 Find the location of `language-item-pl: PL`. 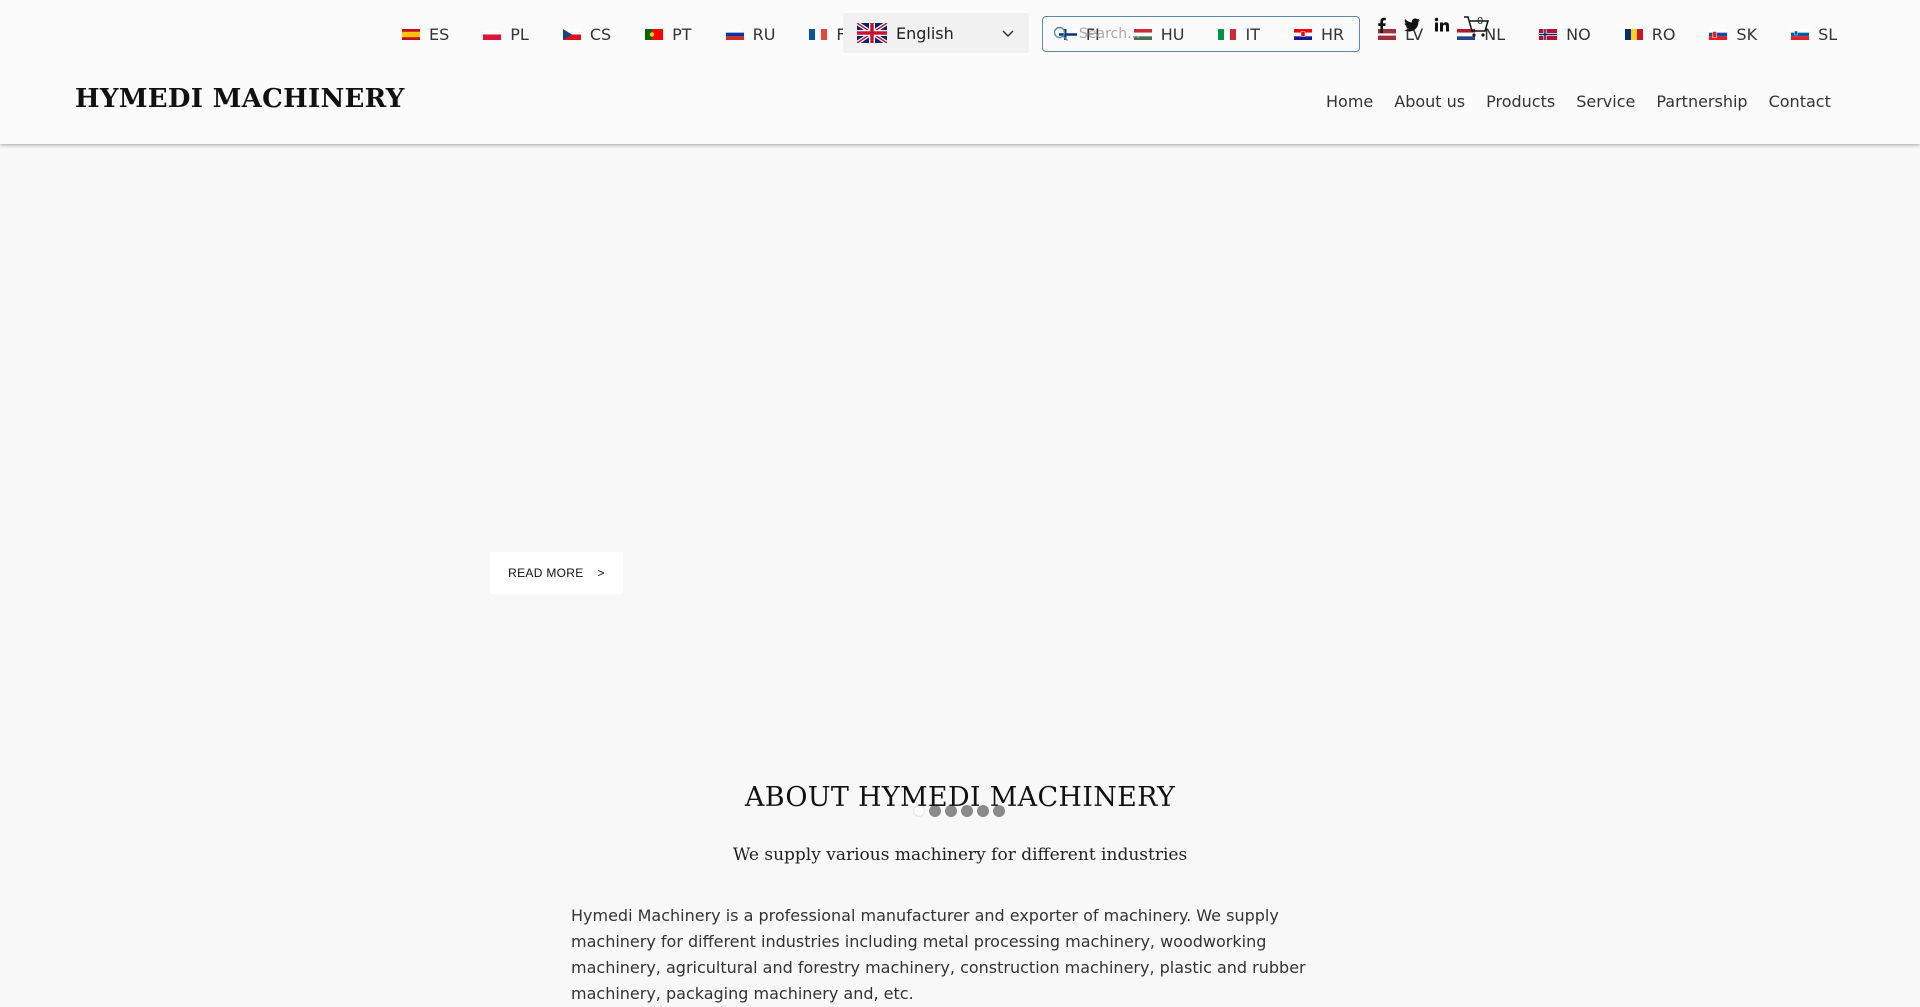

language-item-pl: PL is located at coordinates (506, 34).